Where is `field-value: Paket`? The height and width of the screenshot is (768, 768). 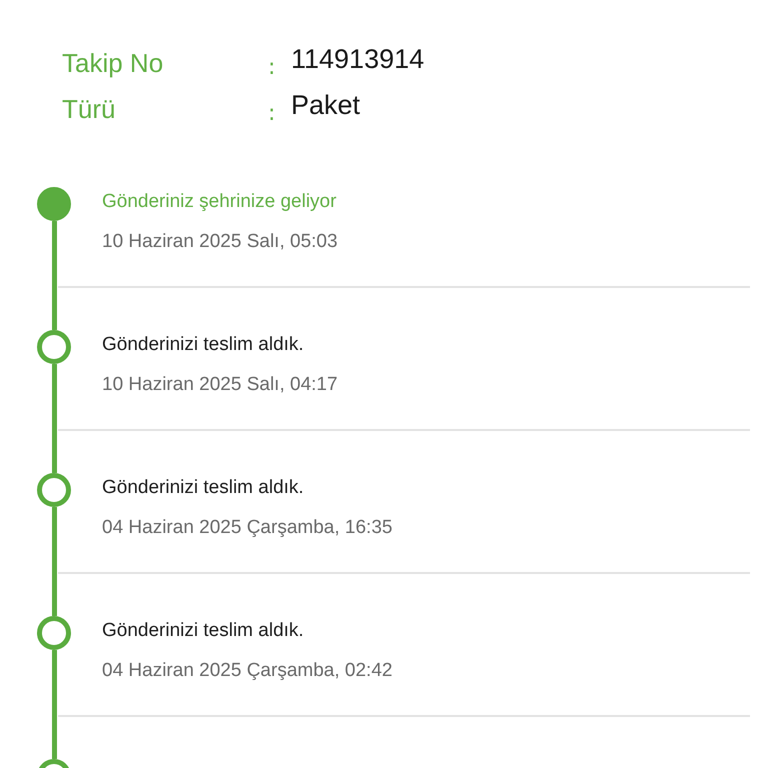 field-value: Paket is located at coordinates (326, 105).